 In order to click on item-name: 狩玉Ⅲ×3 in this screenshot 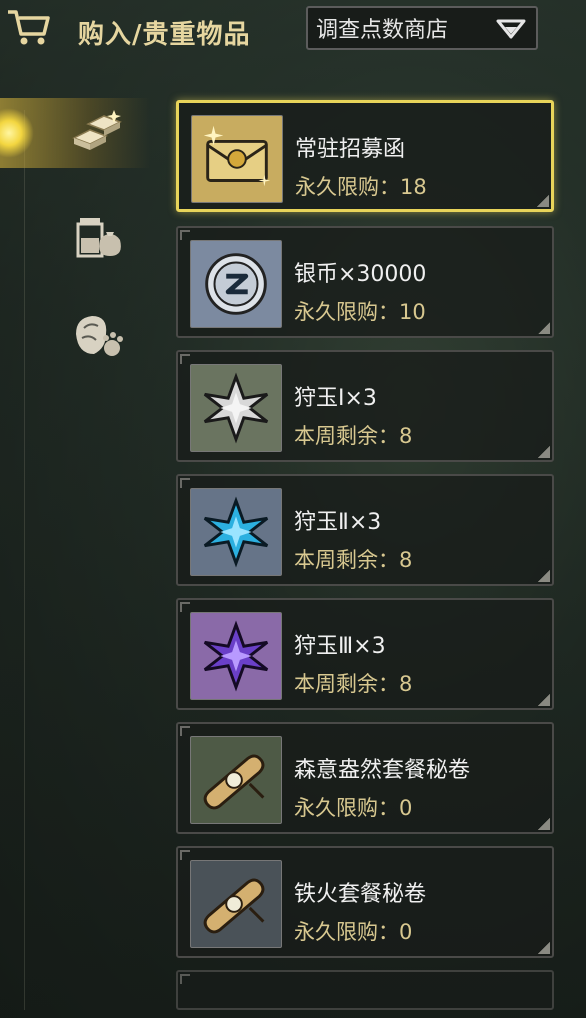, I will do `click(340, 646)`.